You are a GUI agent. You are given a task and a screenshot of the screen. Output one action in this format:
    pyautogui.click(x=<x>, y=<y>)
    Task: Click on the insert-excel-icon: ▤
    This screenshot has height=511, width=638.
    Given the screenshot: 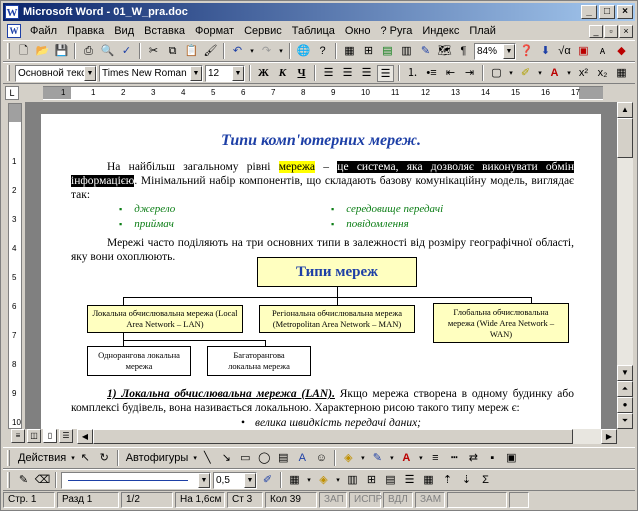 What is the action you would take?
    pyautogui.click(x=387, y=51)
    